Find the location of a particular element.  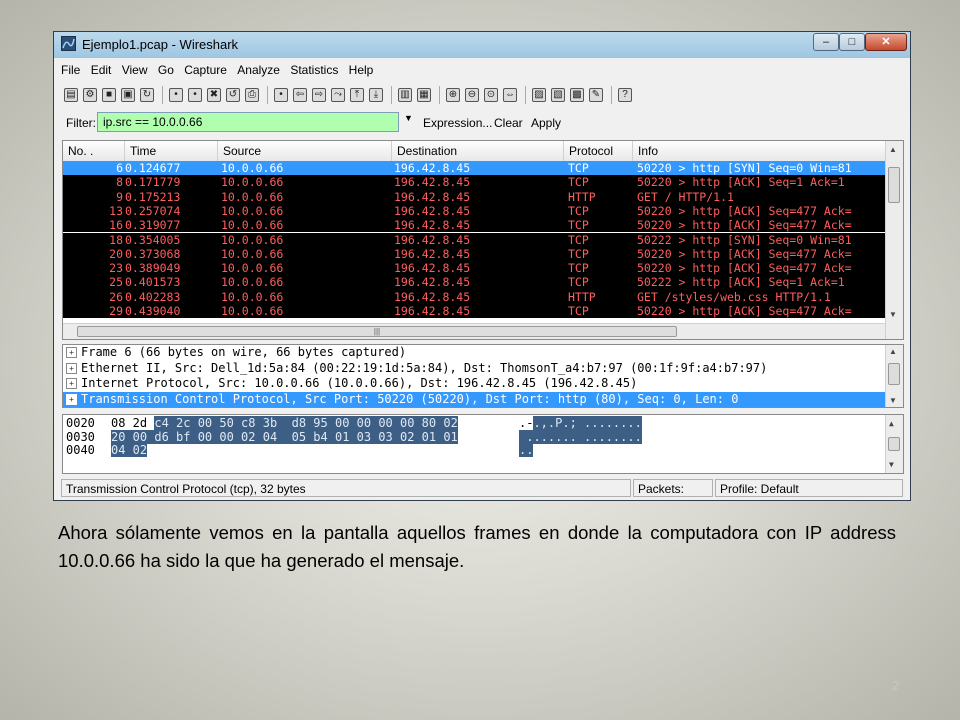

menu-view: View is located at coordinates (135, 70).